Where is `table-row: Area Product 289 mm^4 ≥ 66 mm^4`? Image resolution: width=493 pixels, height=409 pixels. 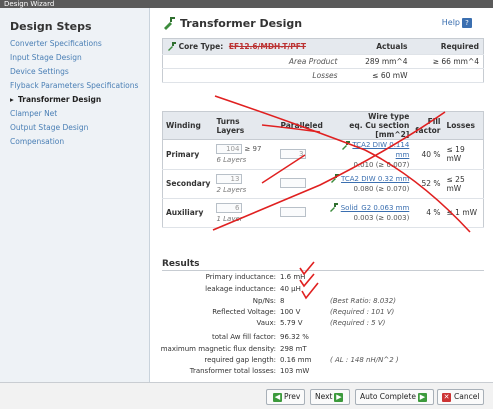
table-row: Area Product 289 mm^4 ≥ 66 mm^4 is located at coordinates (323, 61).